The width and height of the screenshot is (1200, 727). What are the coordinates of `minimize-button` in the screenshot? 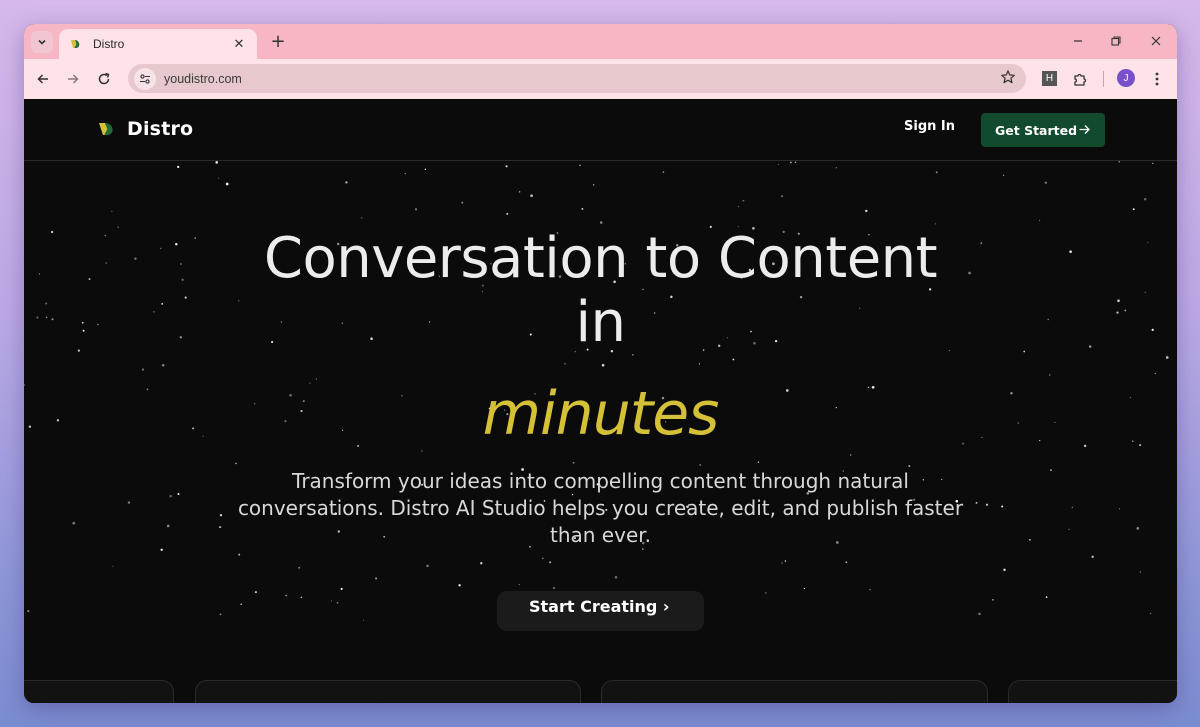 It's located at (1078, 41).